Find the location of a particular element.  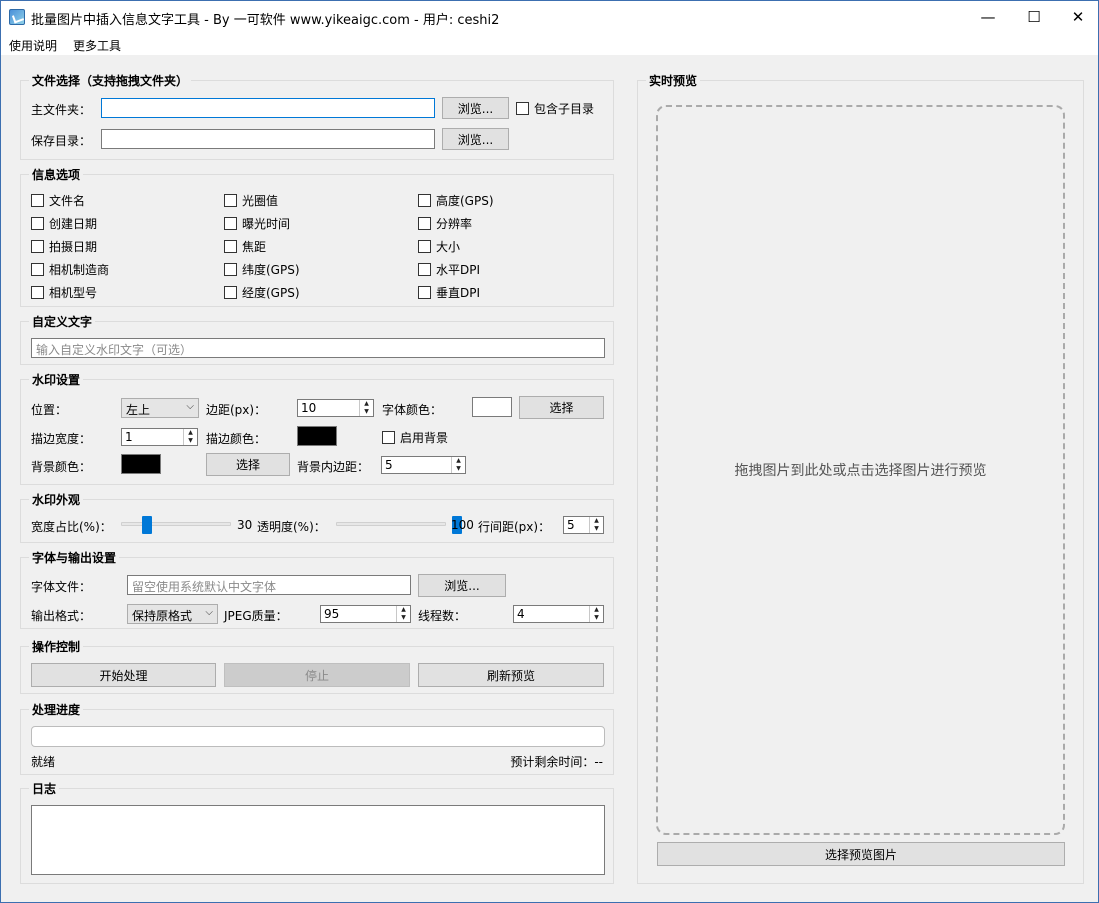

preview-title: 实时预览 is located at coordinates (673, 80).